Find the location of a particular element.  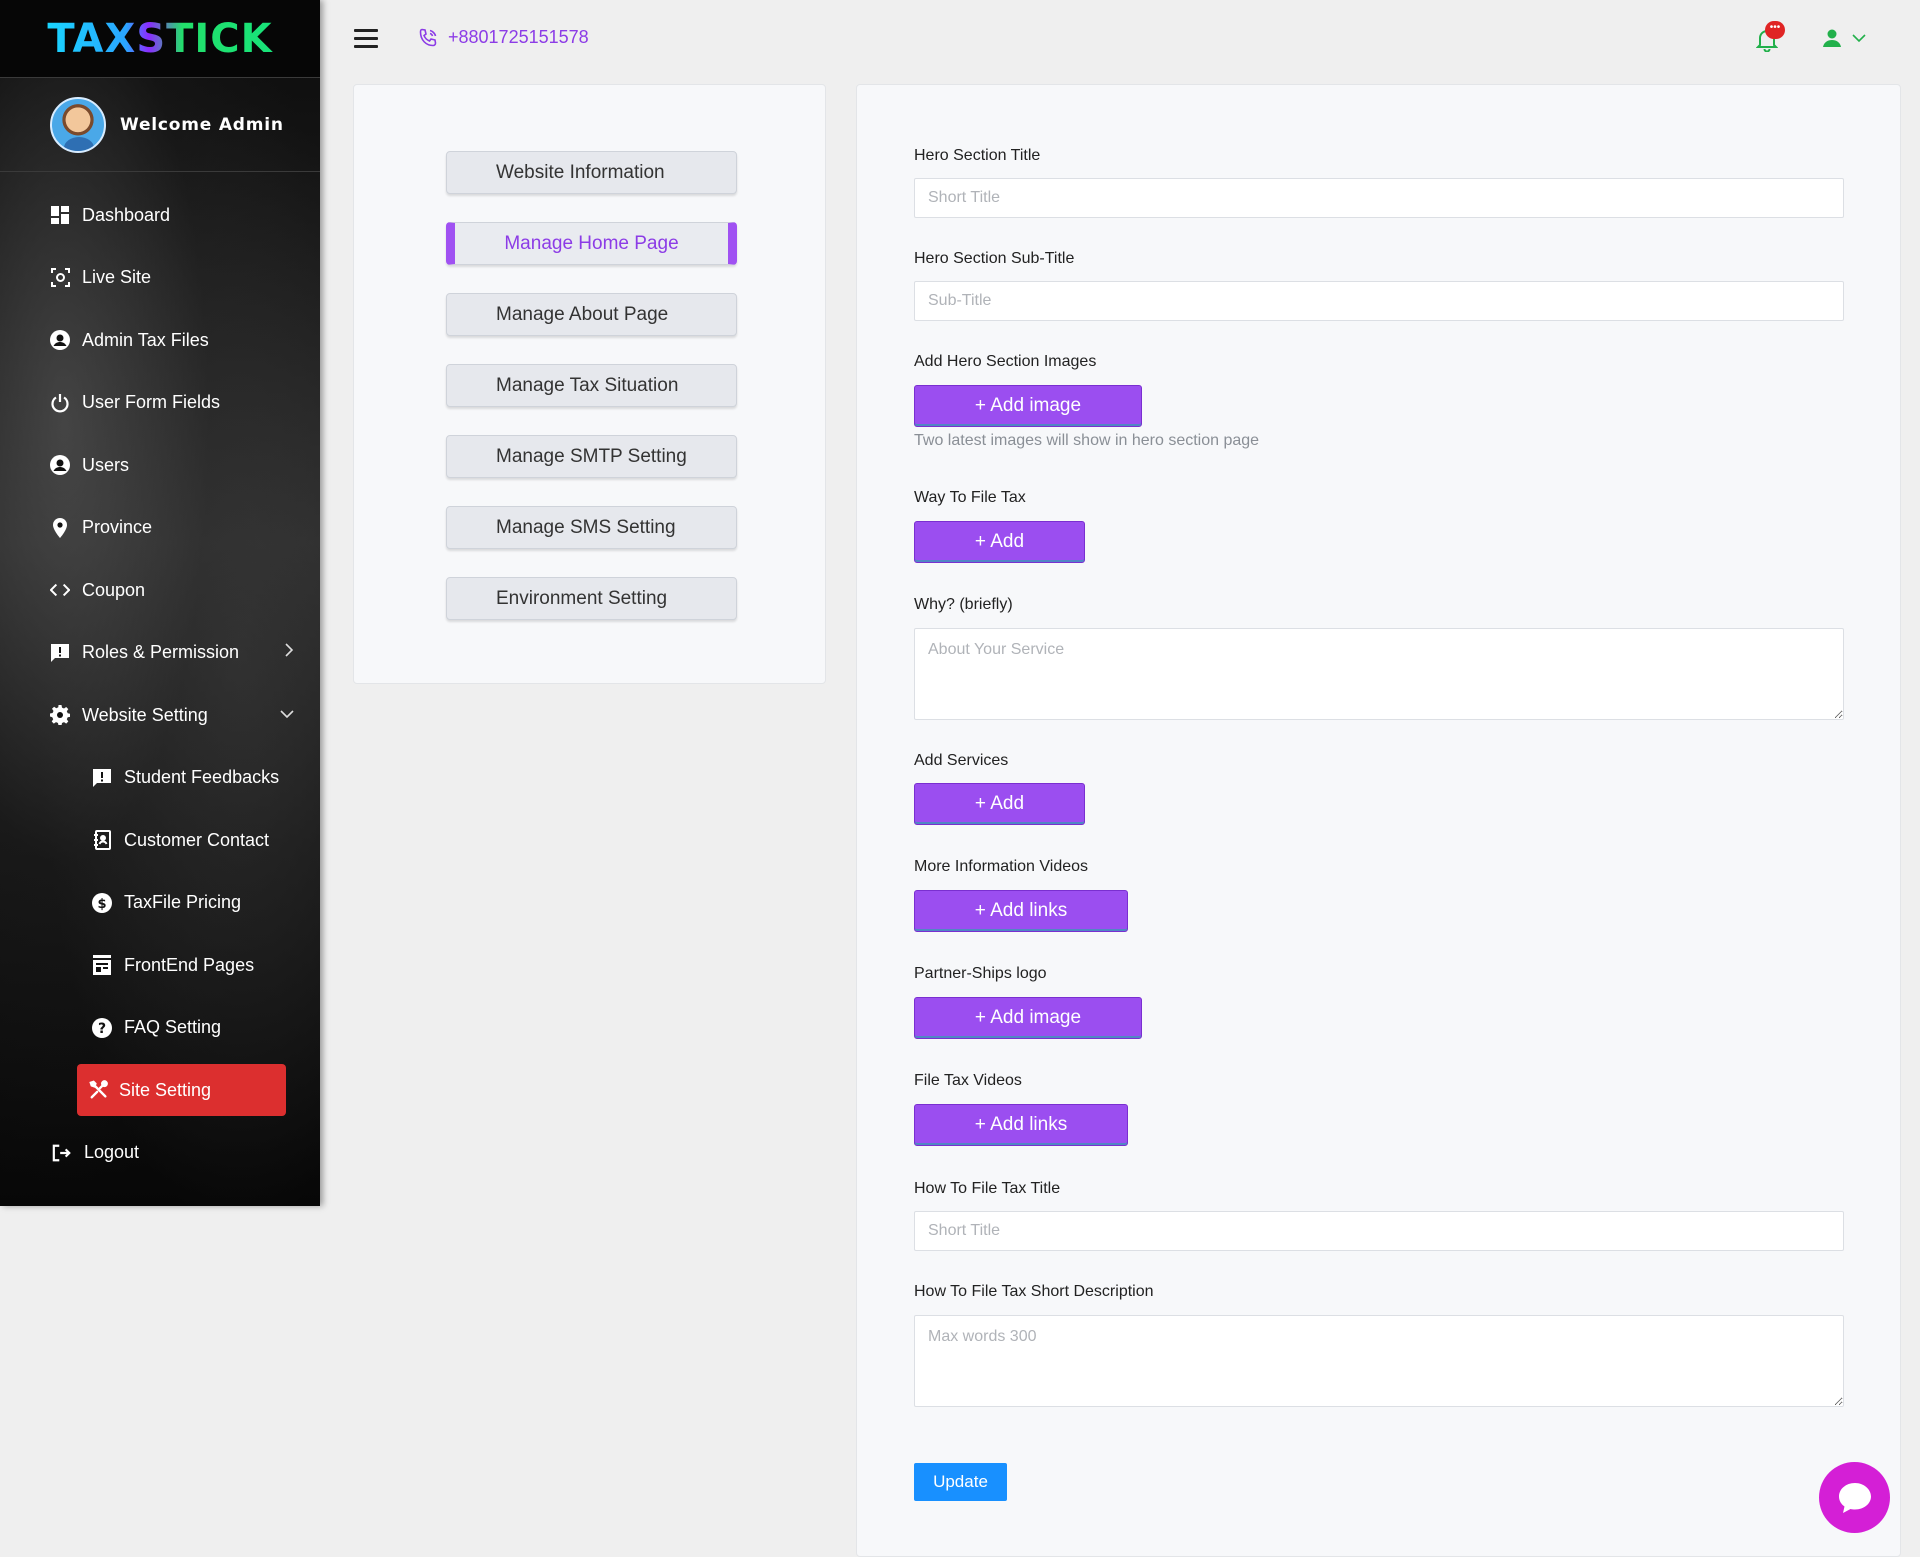

add-hero-image-button: + Add image is located at coordinates (1028, 406).